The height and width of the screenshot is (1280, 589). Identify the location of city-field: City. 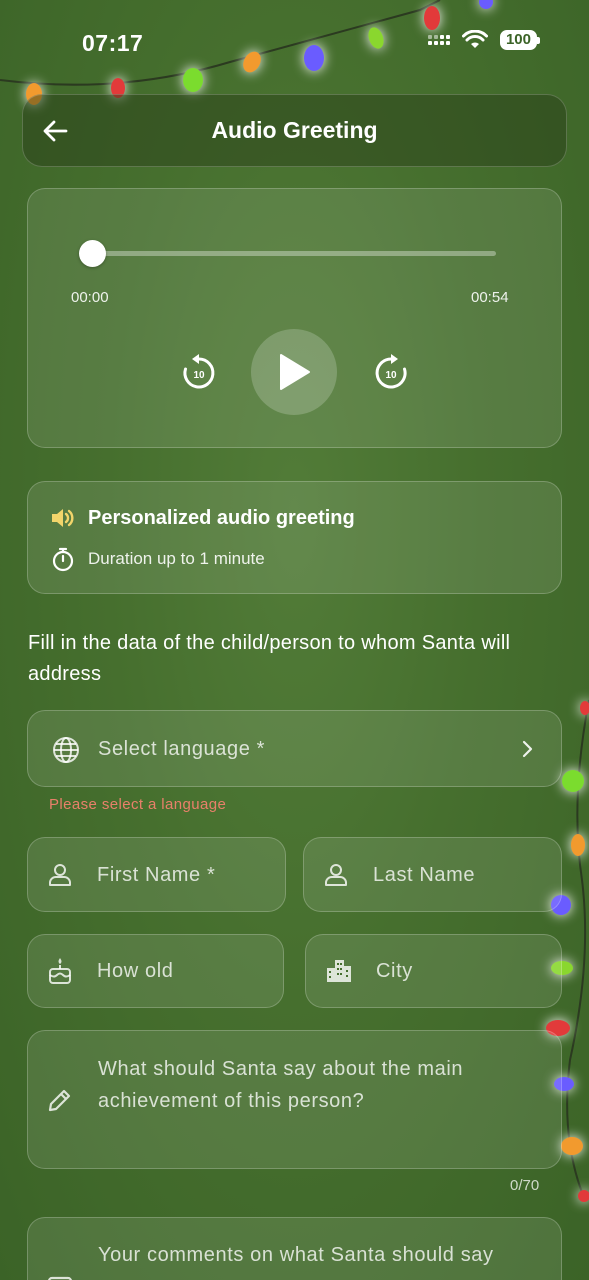
(433, 971).